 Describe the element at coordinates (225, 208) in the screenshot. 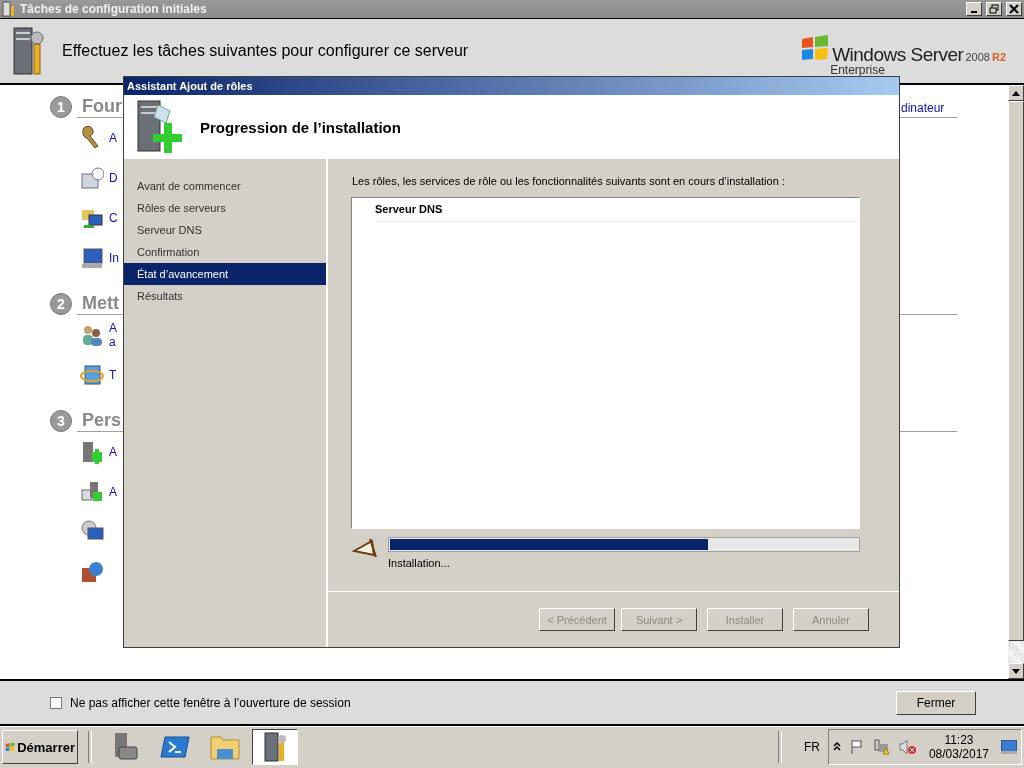

I see `wizard-step: Rôles de serveurs` at that location.